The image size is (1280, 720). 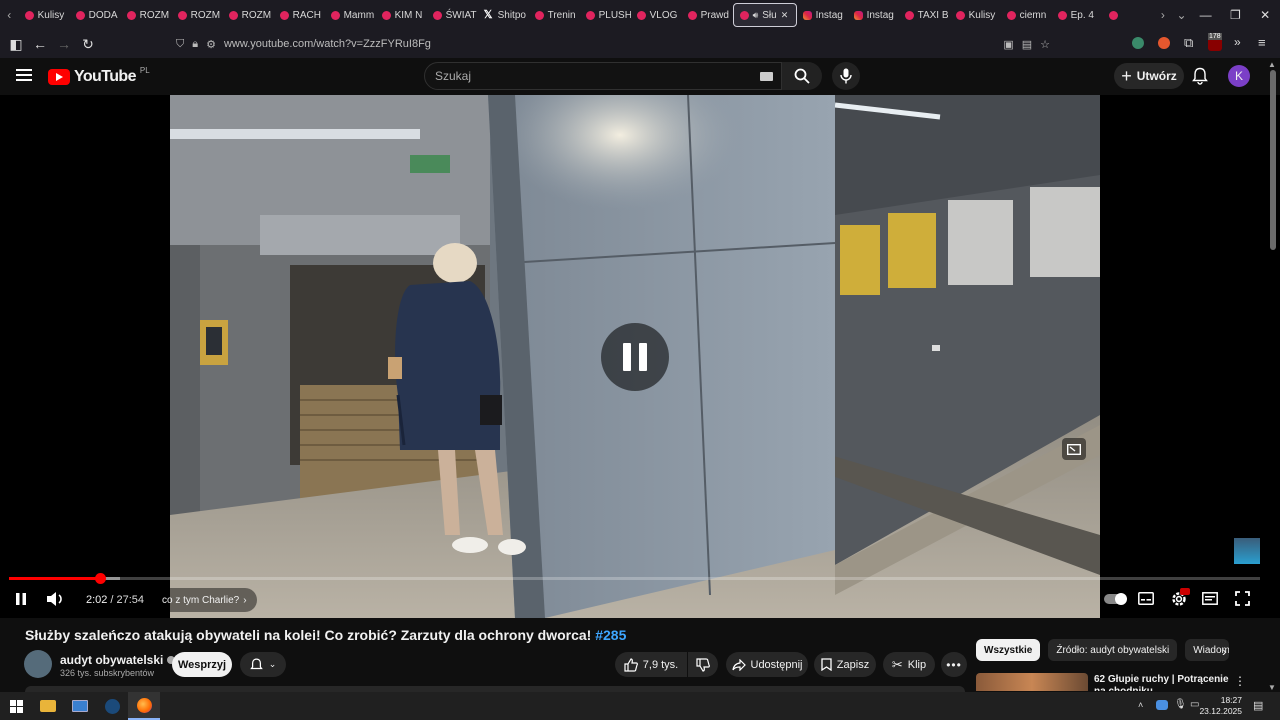 What do you see at coordinates (1273, 160) in the screenshot?
I see `page-scrollbar-thumb` at bounding box center [1273, 160].